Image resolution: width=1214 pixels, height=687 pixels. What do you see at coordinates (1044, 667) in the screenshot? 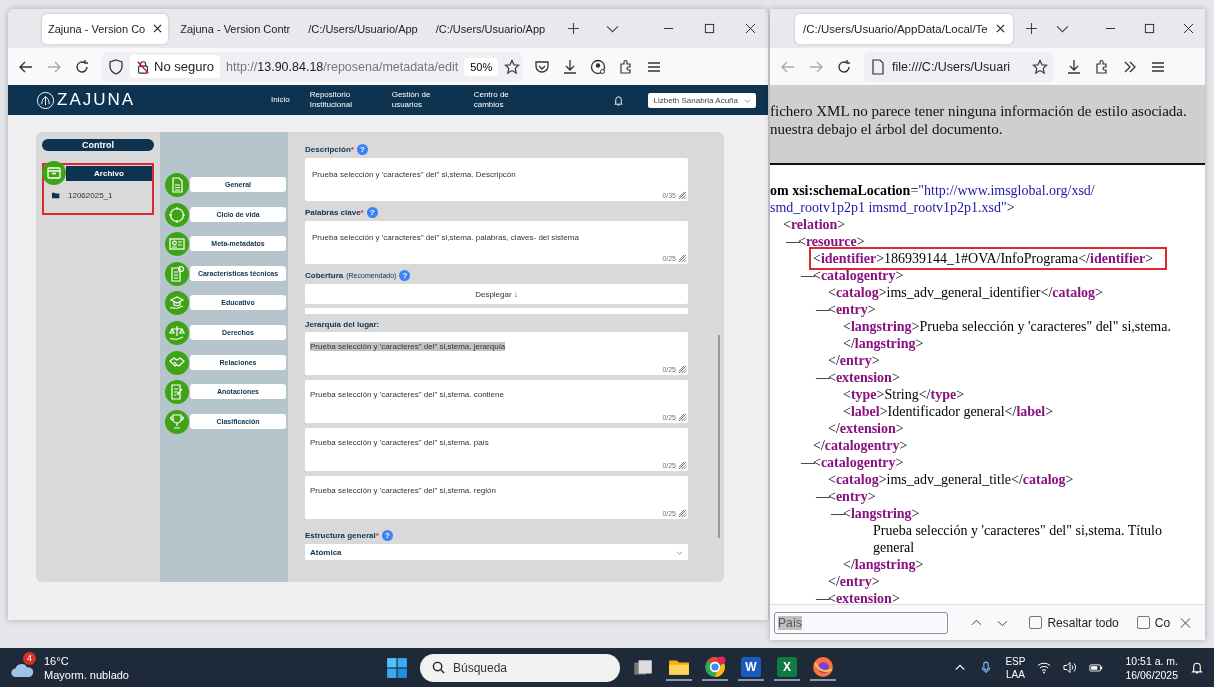
I see `wifi-icon` at bounding box center [1044, 667].